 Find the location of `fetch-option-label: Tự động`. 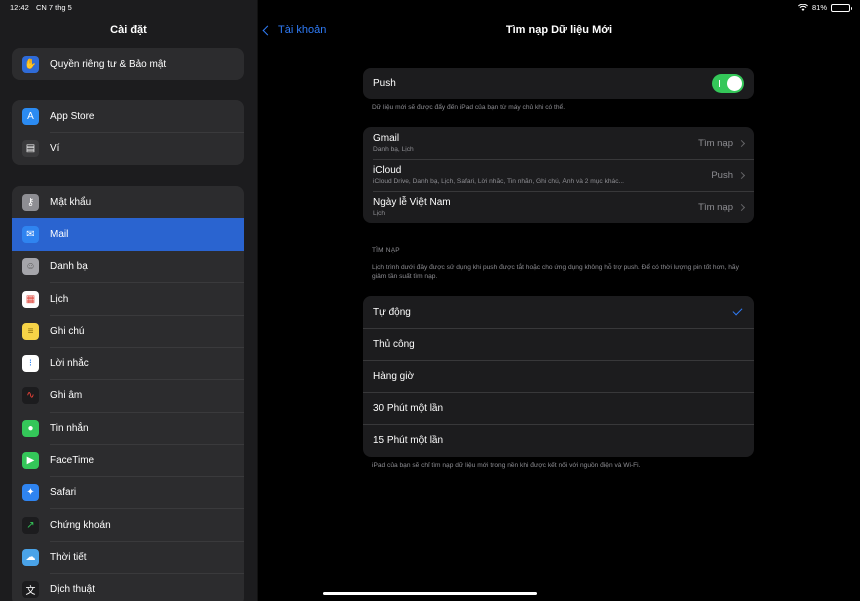

fetch-option-label: Tự động is located at coordinates (392, 312).